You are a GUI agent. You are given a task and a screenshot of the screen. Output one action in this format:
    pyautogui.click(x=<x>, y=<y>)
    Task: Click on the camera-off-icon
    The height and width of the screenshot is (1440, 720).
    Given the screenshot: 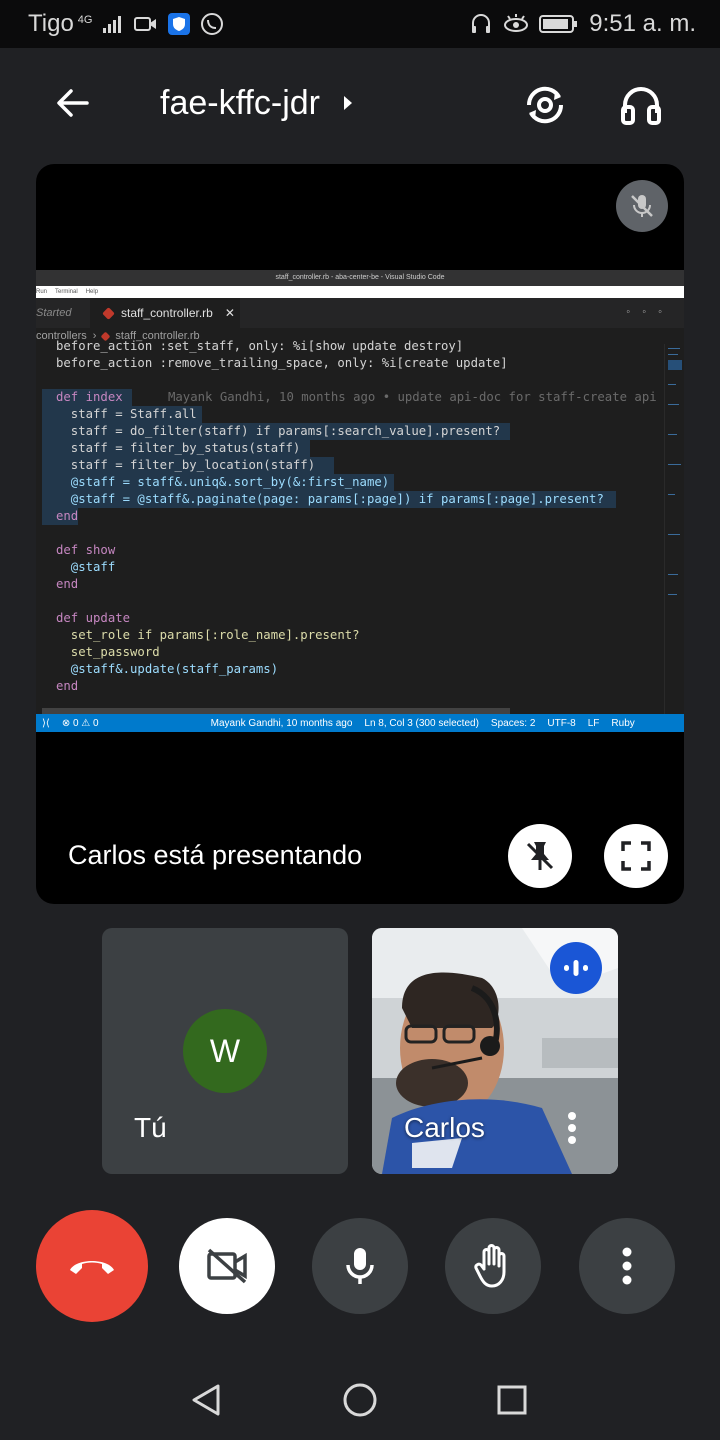 What is the action you would take?
    pyautogui.click(x=227, y=1266)
    